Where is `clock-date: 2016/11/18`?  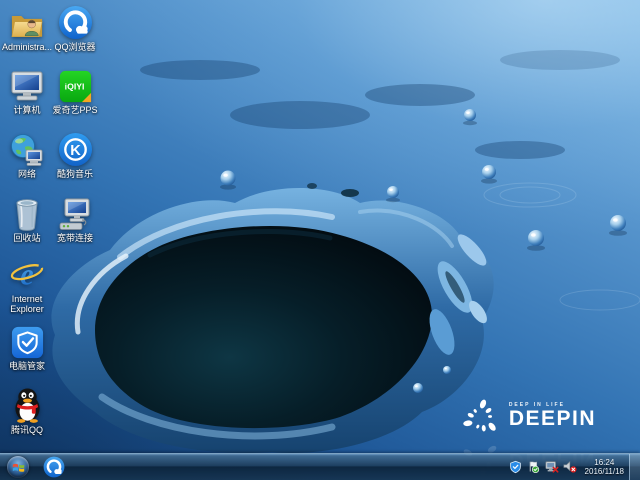 clock-date: 2016/11/18 is located at coordinates (604, 471).